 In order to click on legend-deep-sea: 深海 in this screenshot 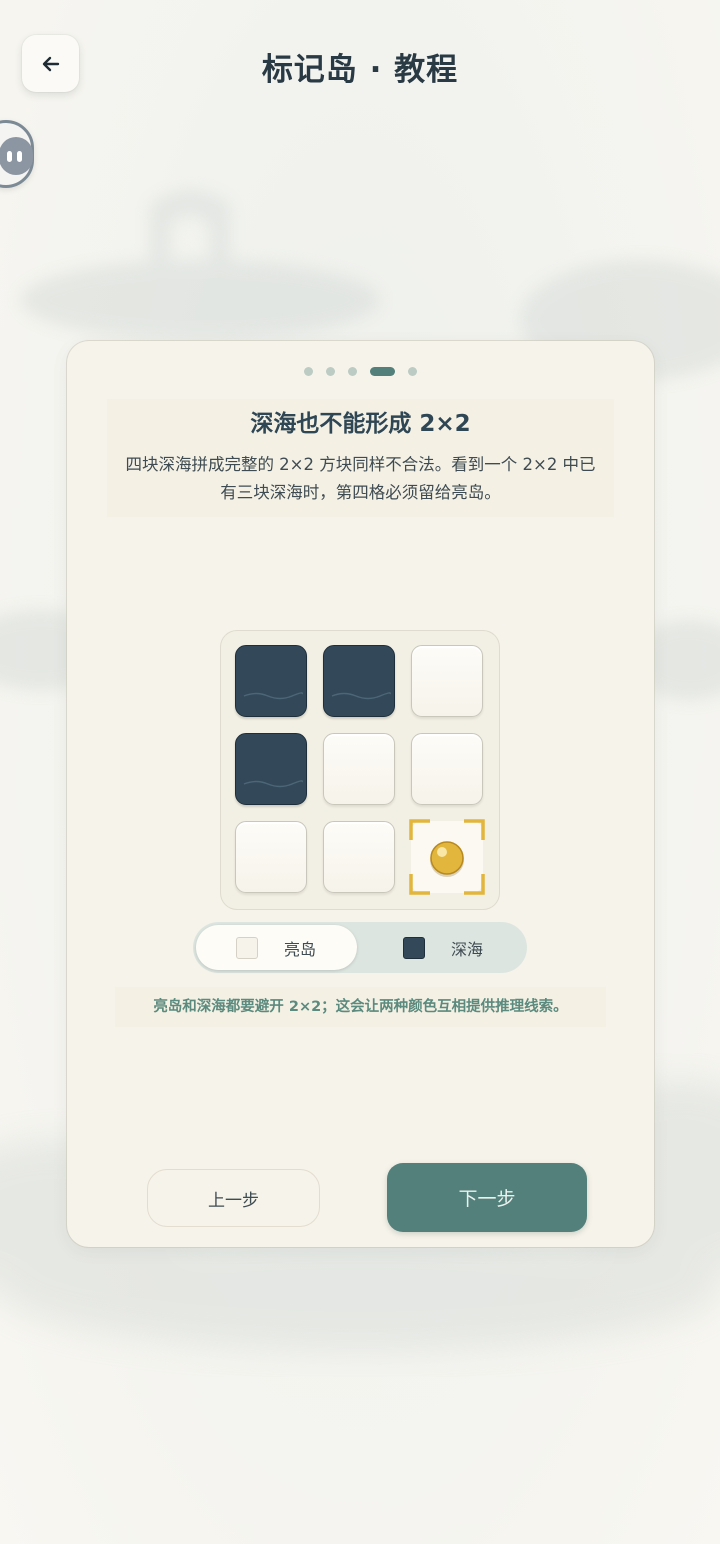, I will do `click(443, 947)`.